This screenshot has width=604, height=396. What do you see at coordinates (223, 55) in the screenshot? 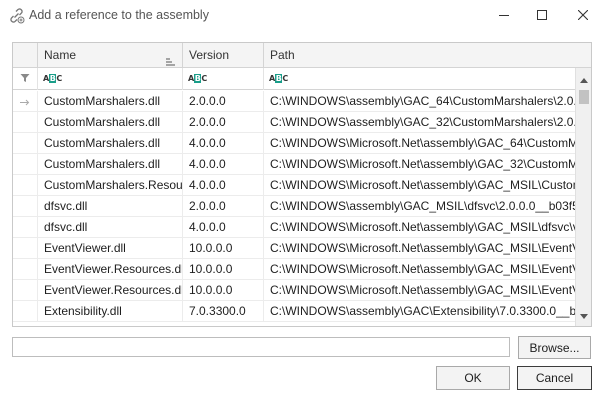
I see `column-header-version: Version` at bounding box center [223, 55].